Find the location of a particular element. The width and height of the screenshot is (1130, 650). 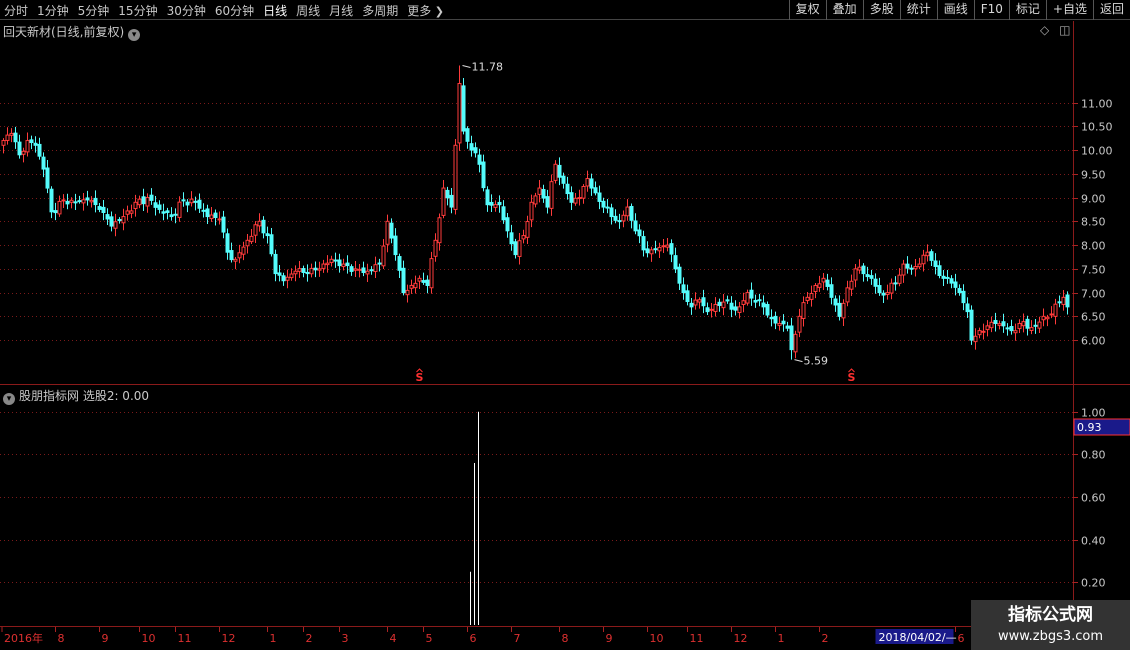

watermark-line2: www.zbgs3.com is located at coordinates (1050, 636).